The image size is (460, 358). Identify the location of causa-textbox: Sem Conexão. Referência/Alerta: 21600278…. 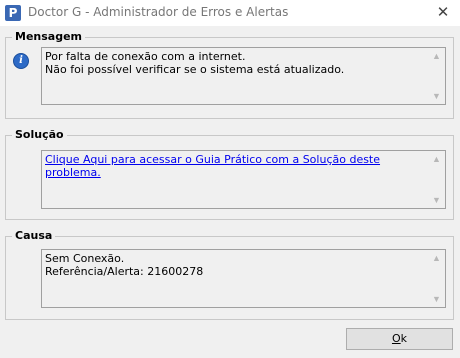
(243, 278).